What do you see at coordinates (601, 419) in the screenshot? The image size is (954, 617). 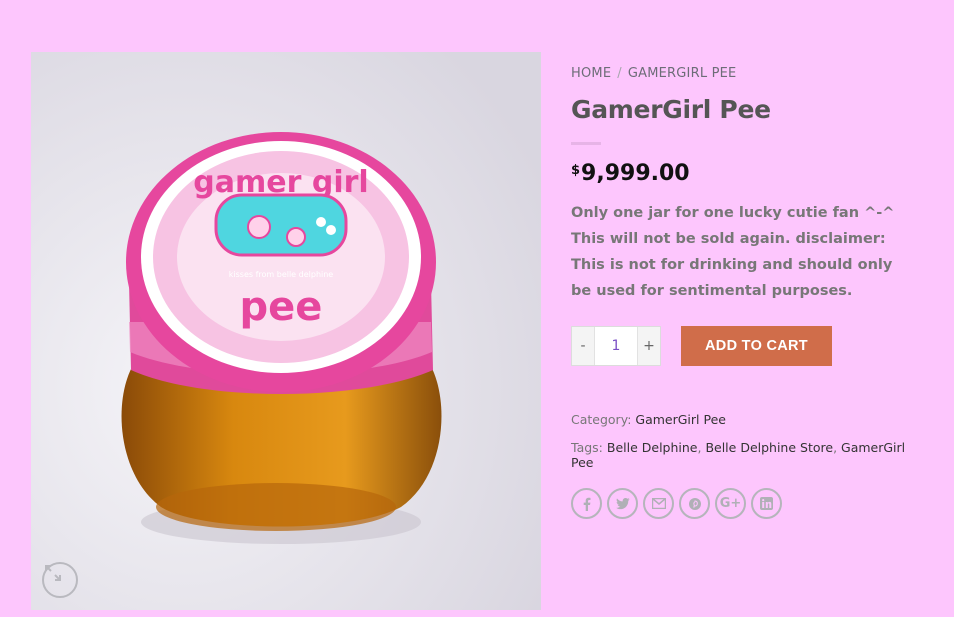 I see `category-label: Category:` at bounding box center [601, 419].